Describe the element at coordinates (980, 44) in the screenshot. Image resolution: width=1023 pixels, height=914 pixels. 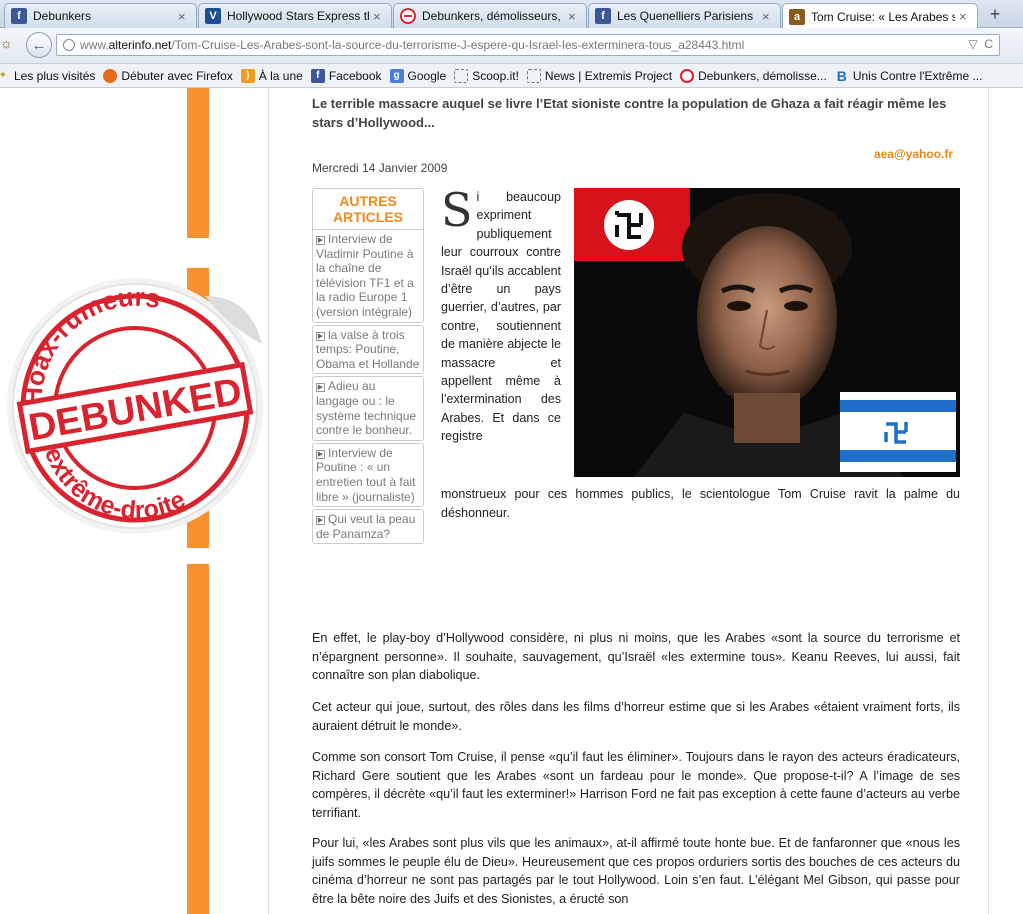
I see `url-controls: ▽ C` at that location.